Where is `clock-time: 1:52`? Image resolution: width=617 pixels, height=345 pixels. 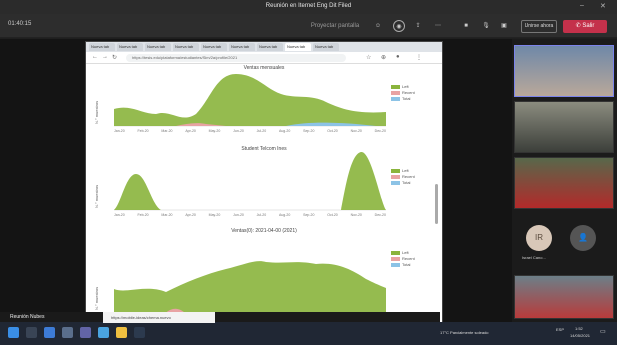
clock-time: 1:52 is located at coordinates (579, 328).